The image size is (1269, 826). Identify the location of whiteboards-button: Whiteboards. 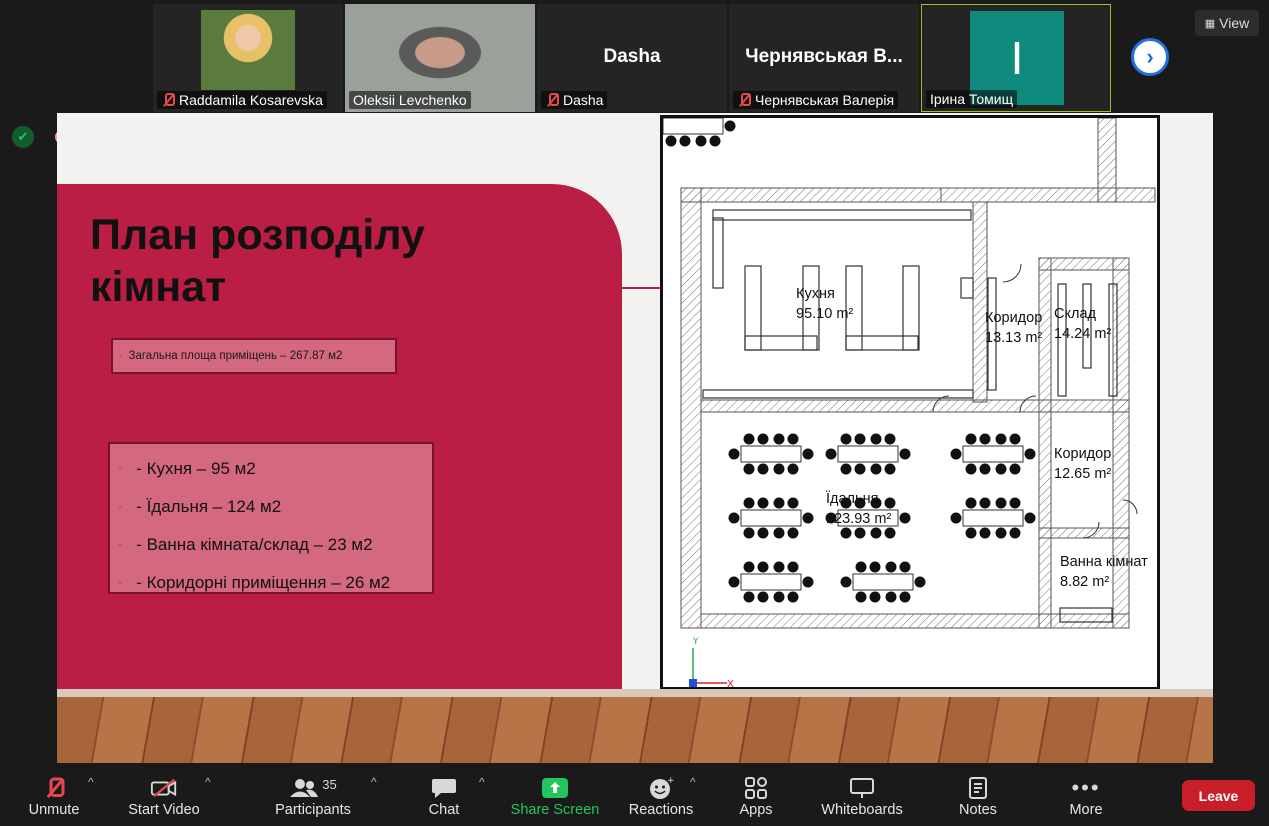
(862, 796).